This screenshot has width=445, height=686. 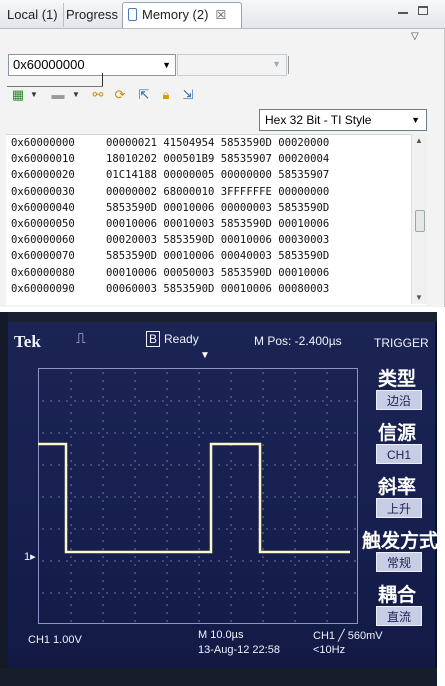 I want to click on import-icon: ⇲, so click(x=188, y=95).